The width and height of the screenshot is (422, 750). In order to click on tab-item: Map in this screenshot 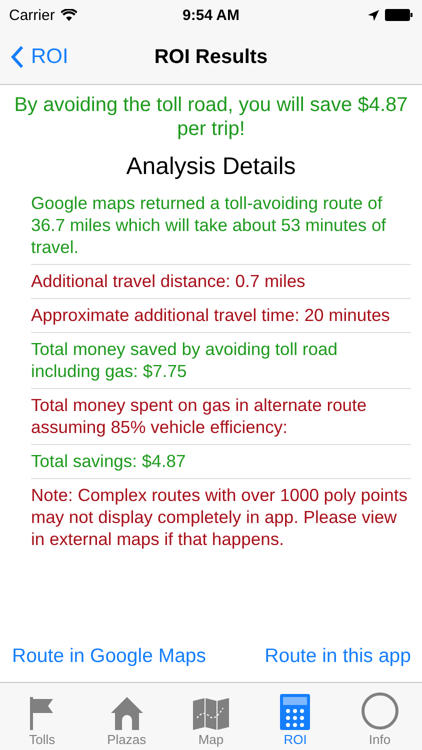, I will do `click(211, 722)`.